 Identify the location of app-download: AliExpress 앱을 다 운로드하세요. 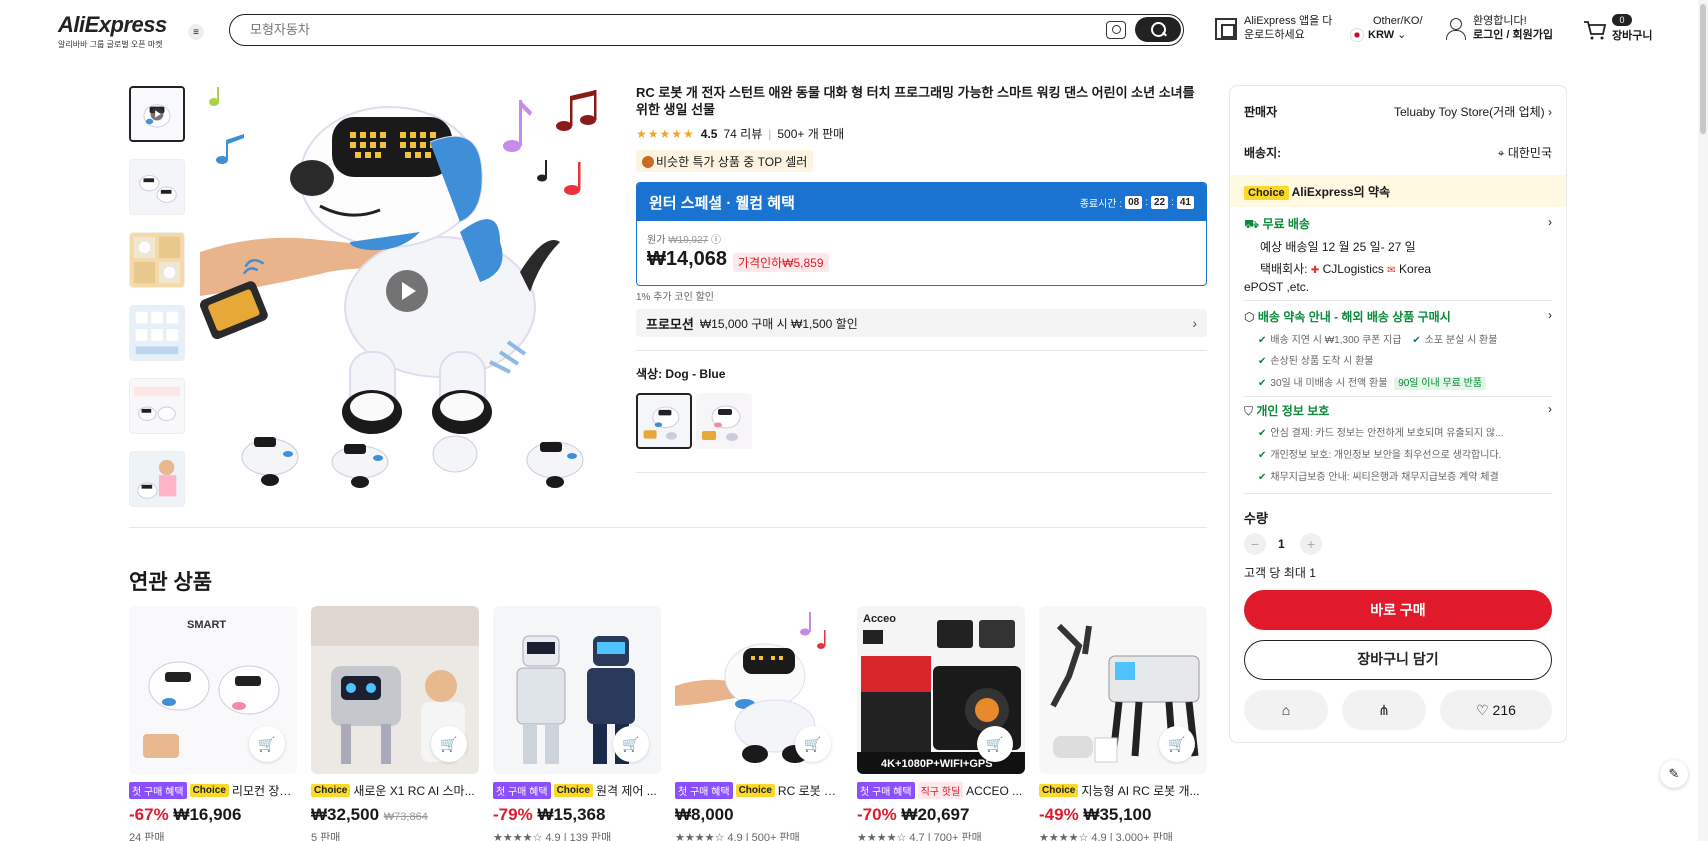
(1288, 28).